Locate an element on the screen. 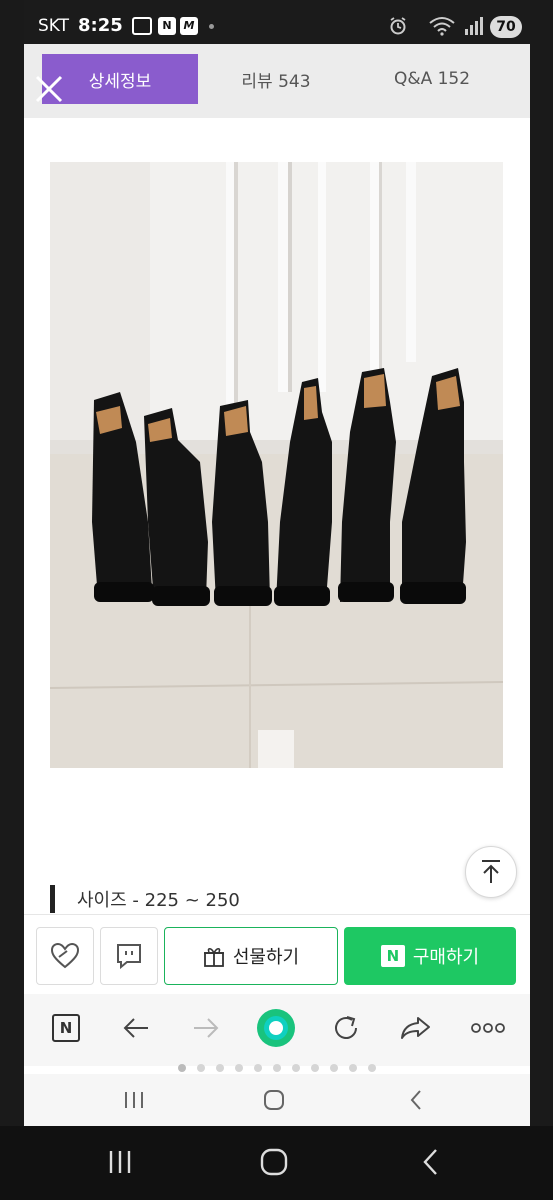 This screenshot has width=553, height=1200. home-button-inner is located at coordinates (274, 1100).